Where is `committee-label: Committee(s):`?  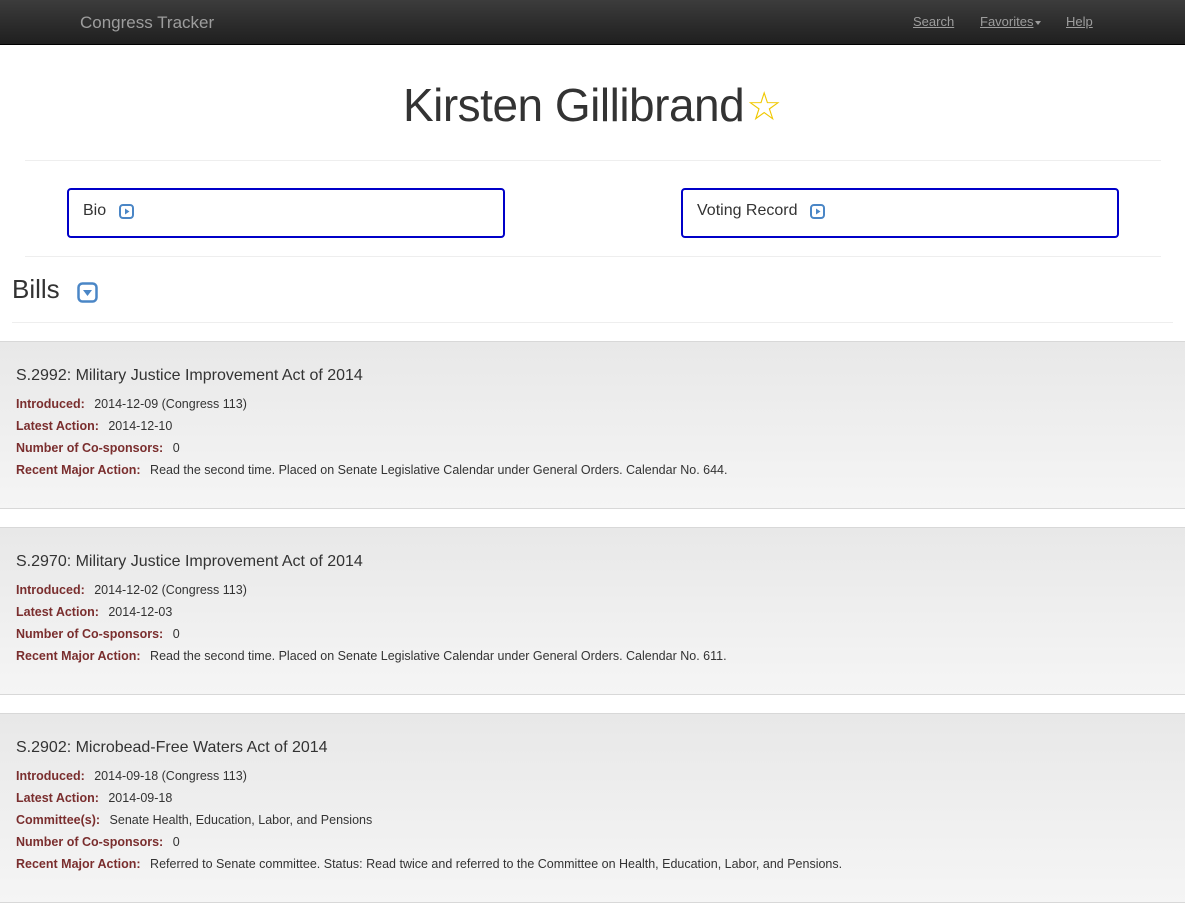
committee-label: Committee(s): is located at coordinates (58, 820).